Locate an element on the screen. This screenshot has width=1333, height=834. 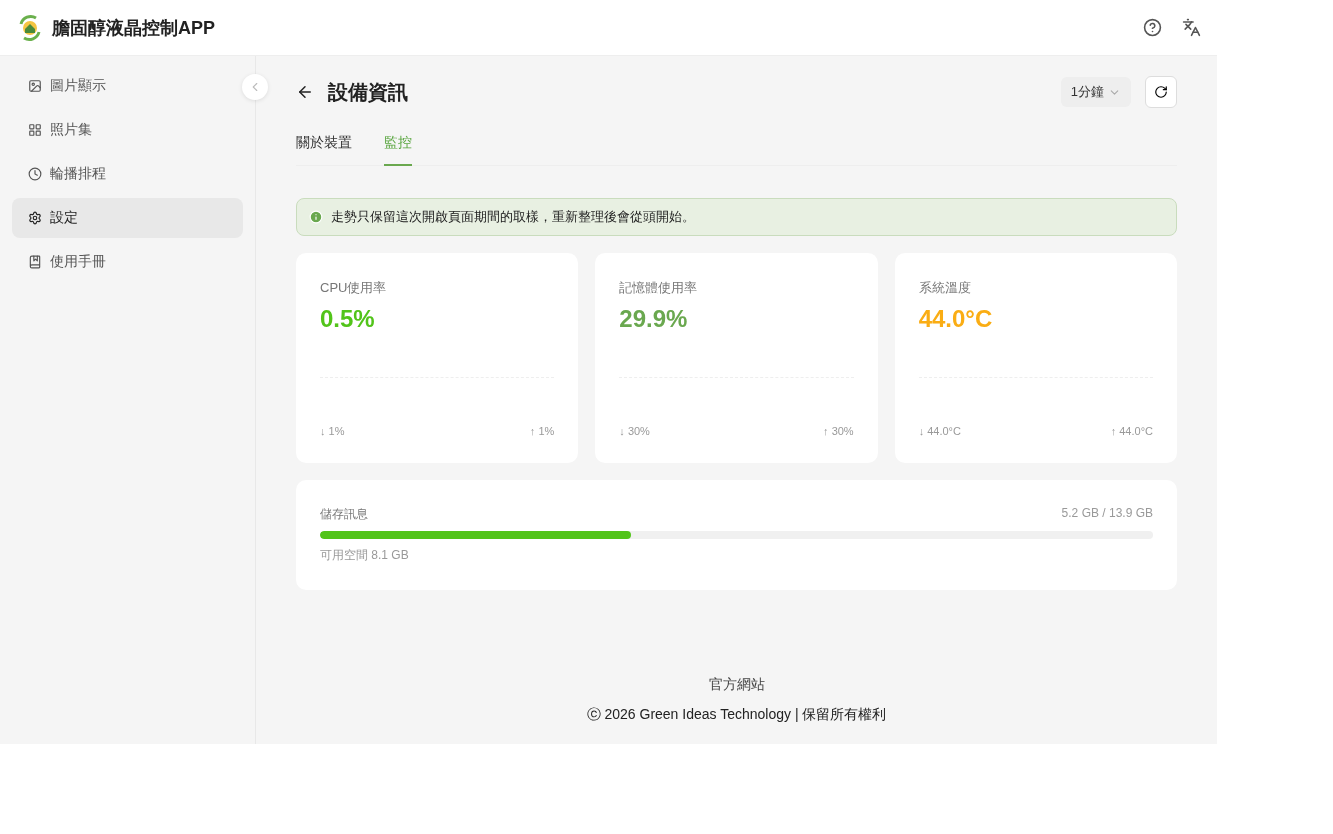
back-icon is located at coordinates (305, 92).